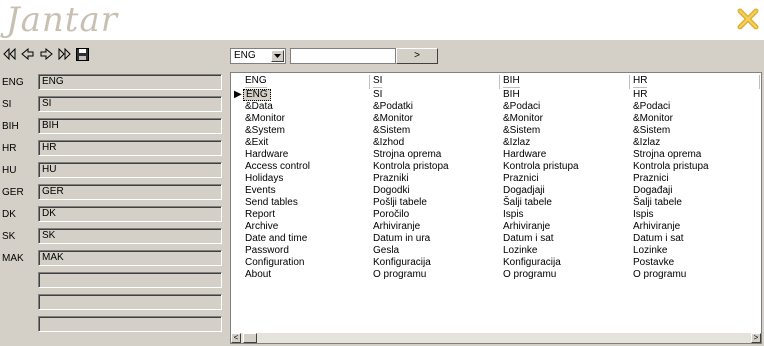 The width and height of the screenshot is (764, 346). Describe the element at coordinates (256, 143) in the screenshot. I see `table-cell: &Exit` at that location.